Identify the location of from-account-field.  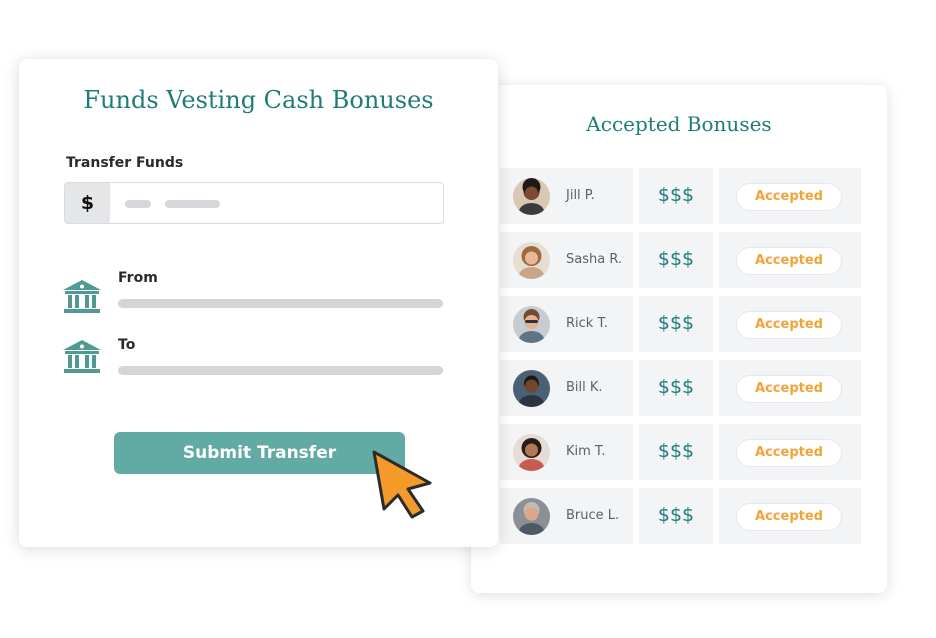
(280, 303).